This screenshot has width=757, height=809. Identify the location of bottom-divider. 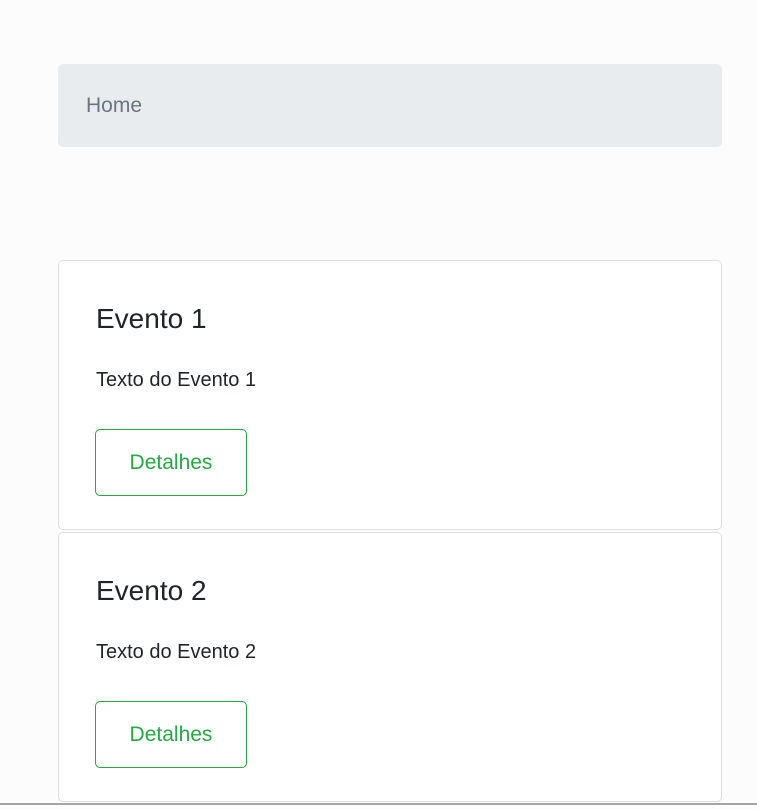
(378, 804).